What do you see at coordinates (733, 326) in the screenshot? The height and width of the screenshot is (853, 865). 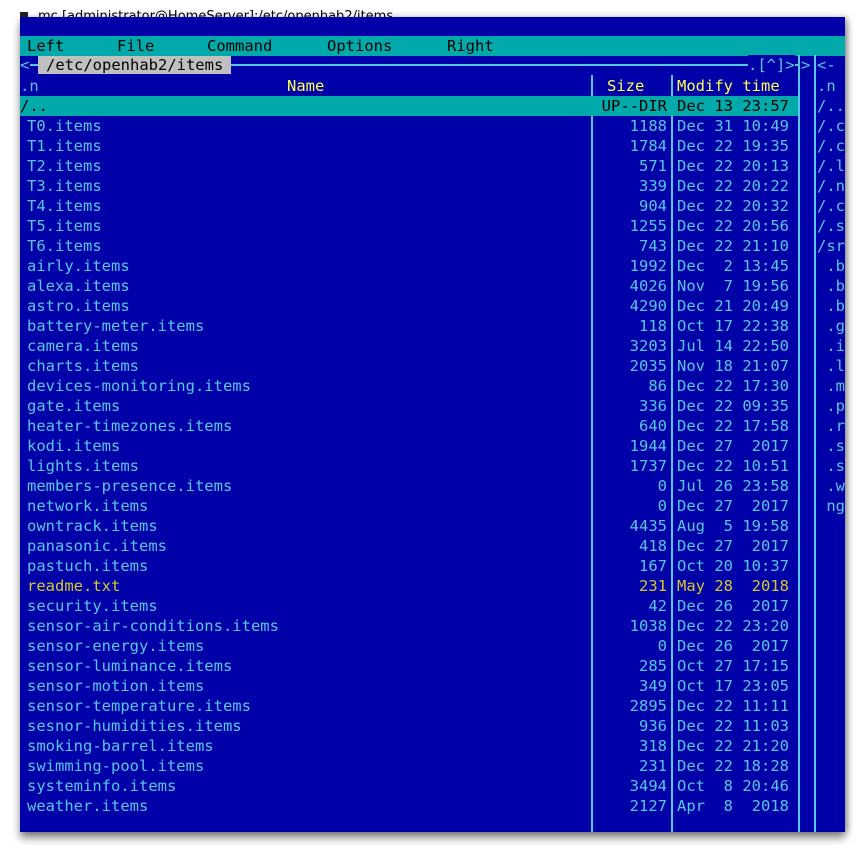 I see `file-date: Oct 17 22:38` at bounding box center [733, 326].